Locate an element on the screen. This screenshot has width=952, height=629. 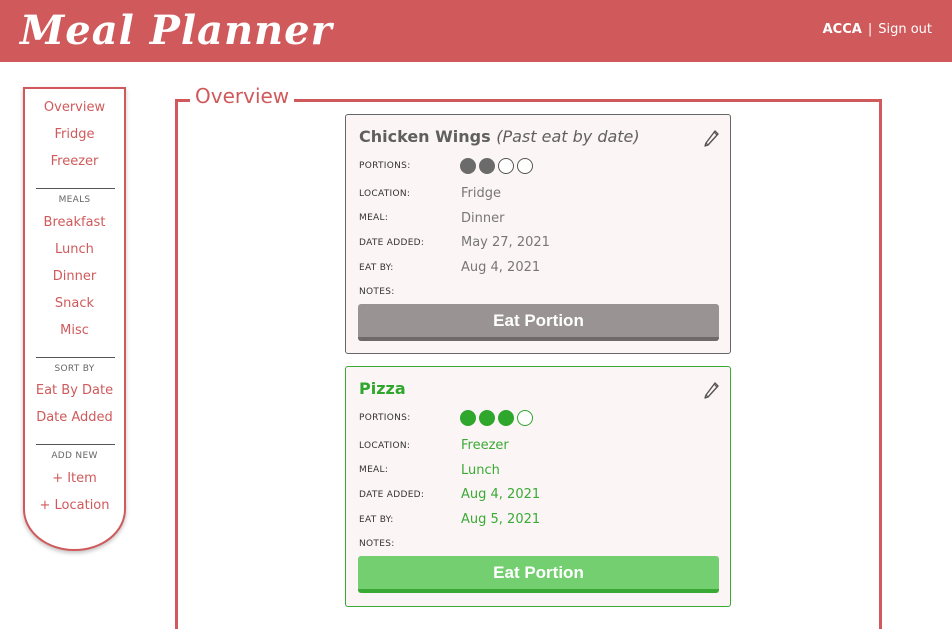
item-name: Chicken Wings is located at coordinates (425, 136).